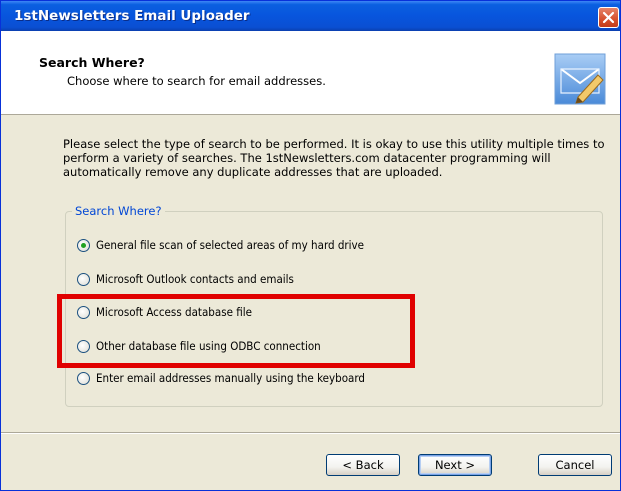  Describe the element at coordinates (92, 62) in the screenshot. I see `page-title: Search Where?` at that location.